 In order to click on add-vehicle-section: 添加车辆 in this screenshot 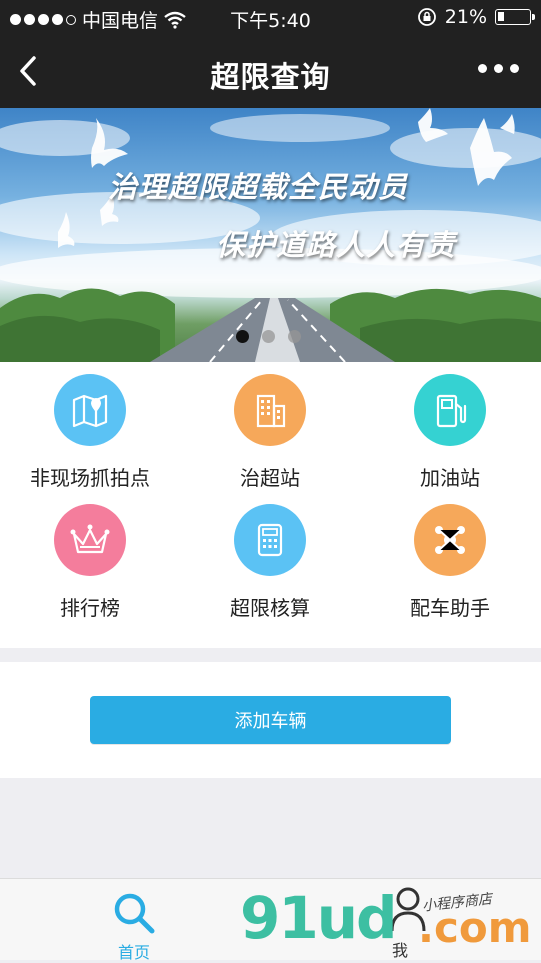, I will do `click(270, 720)`.